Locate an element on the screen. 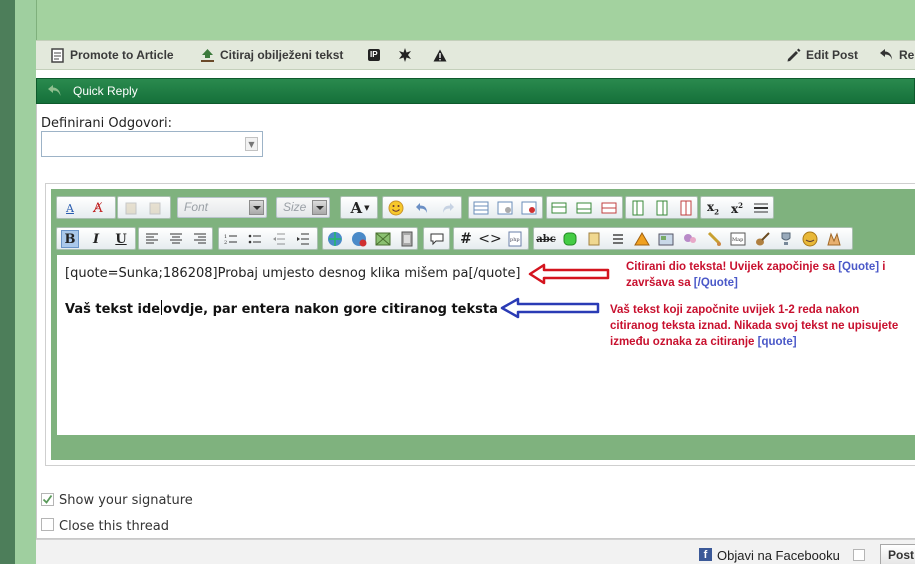 The height and width of the screenshot is (564, 915). format-group: B I U is located at coordinates (96, 238).